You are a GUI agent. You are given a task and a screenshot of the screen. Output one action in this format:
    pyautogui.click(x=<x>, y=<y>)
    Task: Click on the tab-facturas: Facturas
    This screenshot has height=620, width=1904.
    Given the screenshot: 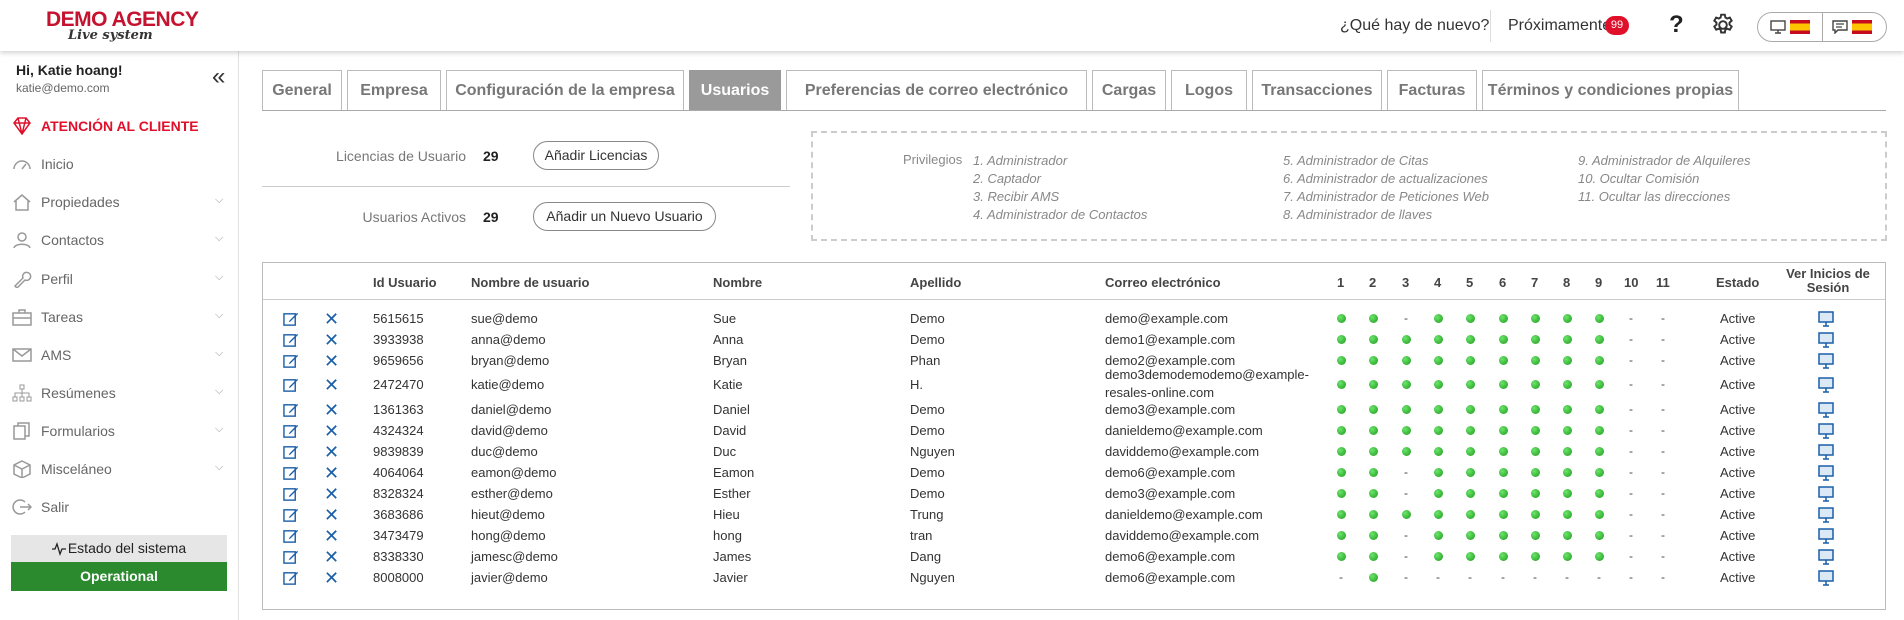 What is the action you would take?
    pyautogui.click(x=1432, y=90)
    